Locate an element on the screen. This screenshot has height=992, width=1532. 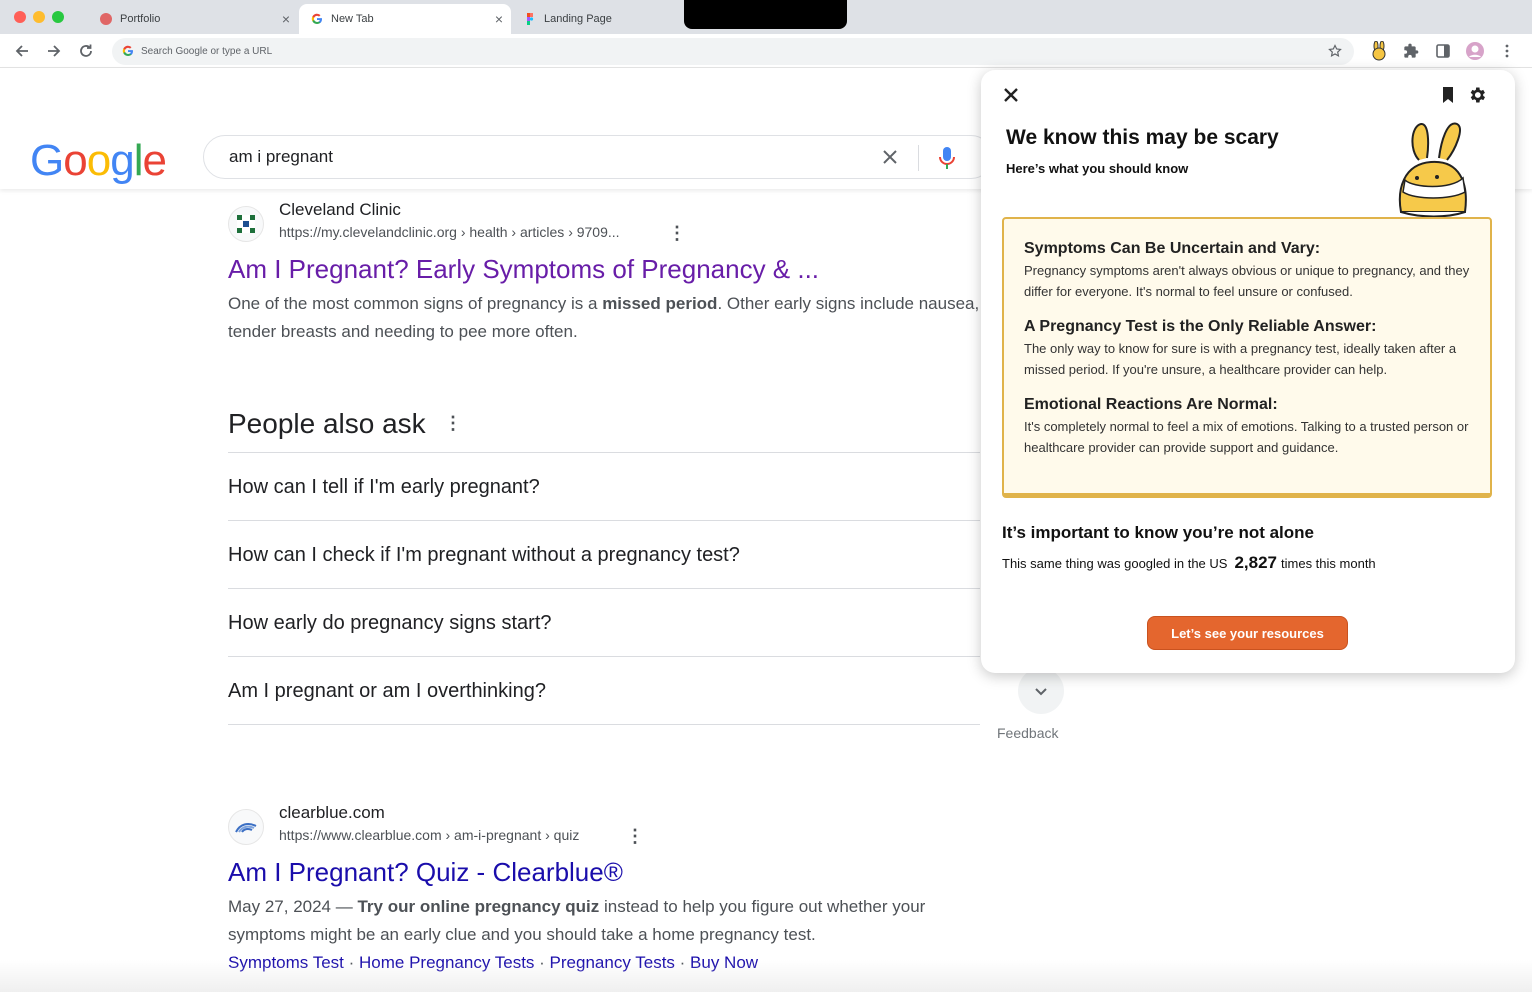
browser-toolbar: Search Google or type a URL is located at coordinates (766, 51).